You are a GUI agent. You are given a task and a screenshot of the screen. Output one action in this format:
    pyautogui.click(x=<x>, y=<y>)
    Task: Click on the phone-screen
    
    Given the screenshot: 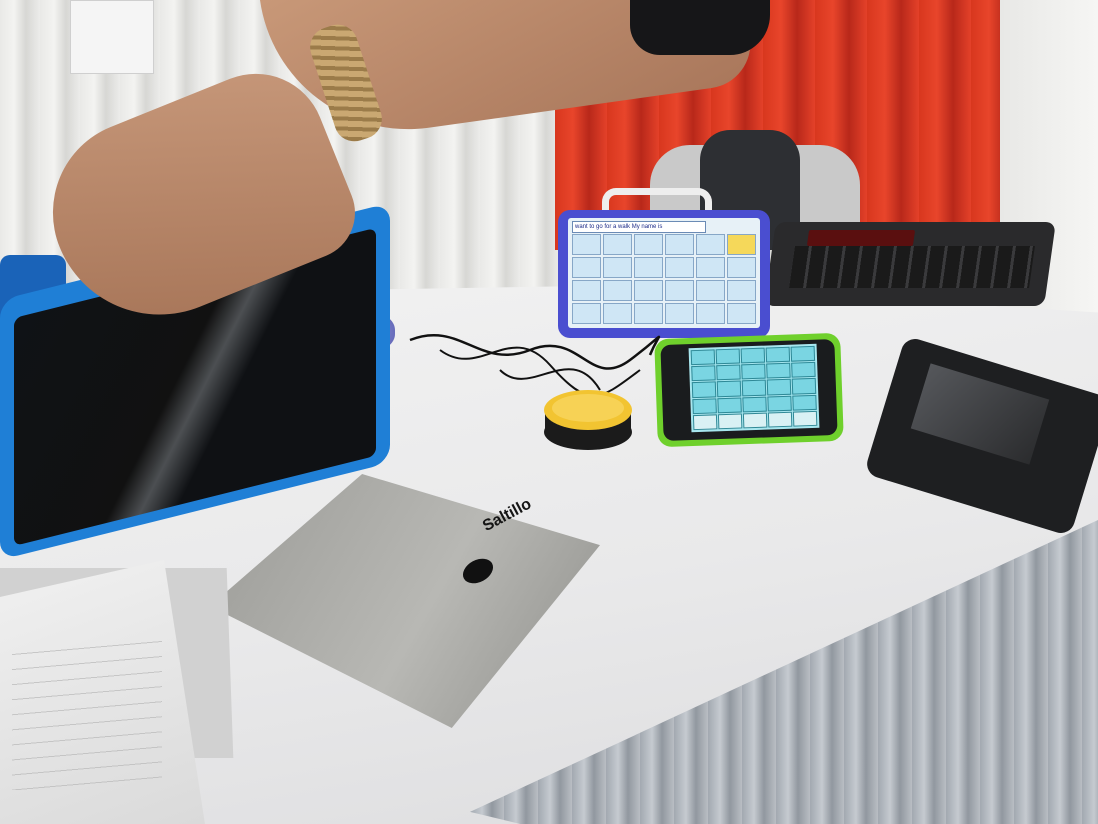 What is the action you would take?
    pyautogui.click(x=754, y=388)
    